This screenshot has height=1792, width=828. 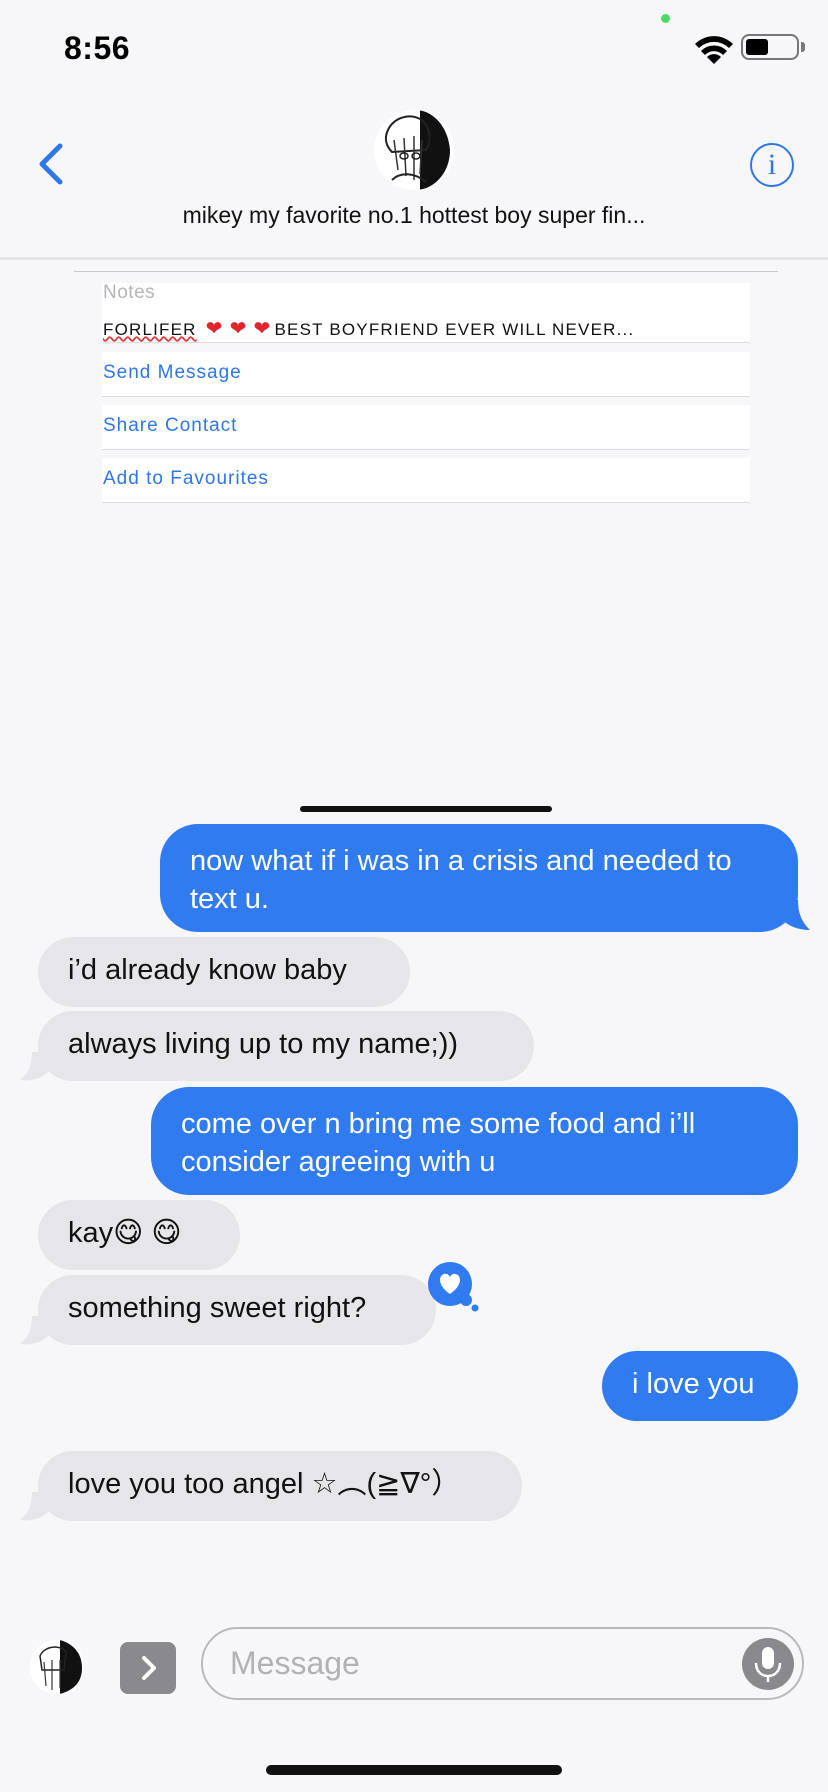 What do you see at coordinates (52, 164) in the screenshot?
I see `back-chevron-icon` at bounding box center [52, 164].